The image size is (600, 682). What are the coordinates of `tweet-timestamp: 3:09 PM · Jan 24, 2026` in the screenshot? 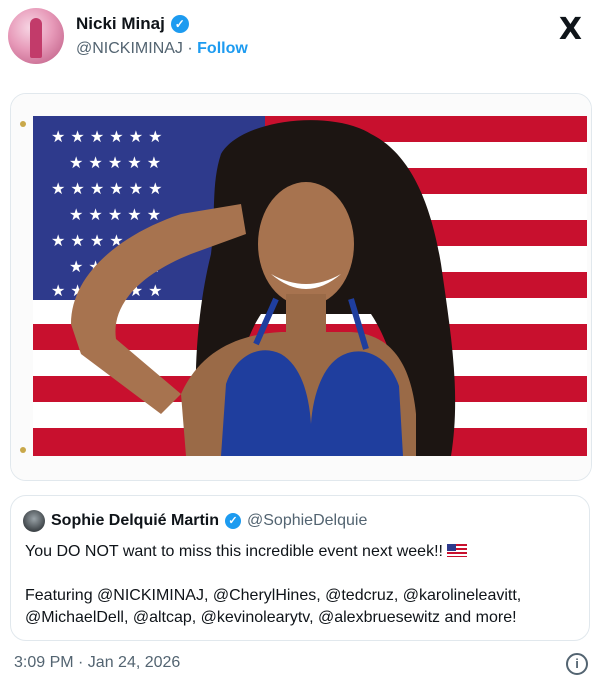 It's located at (97, 663).